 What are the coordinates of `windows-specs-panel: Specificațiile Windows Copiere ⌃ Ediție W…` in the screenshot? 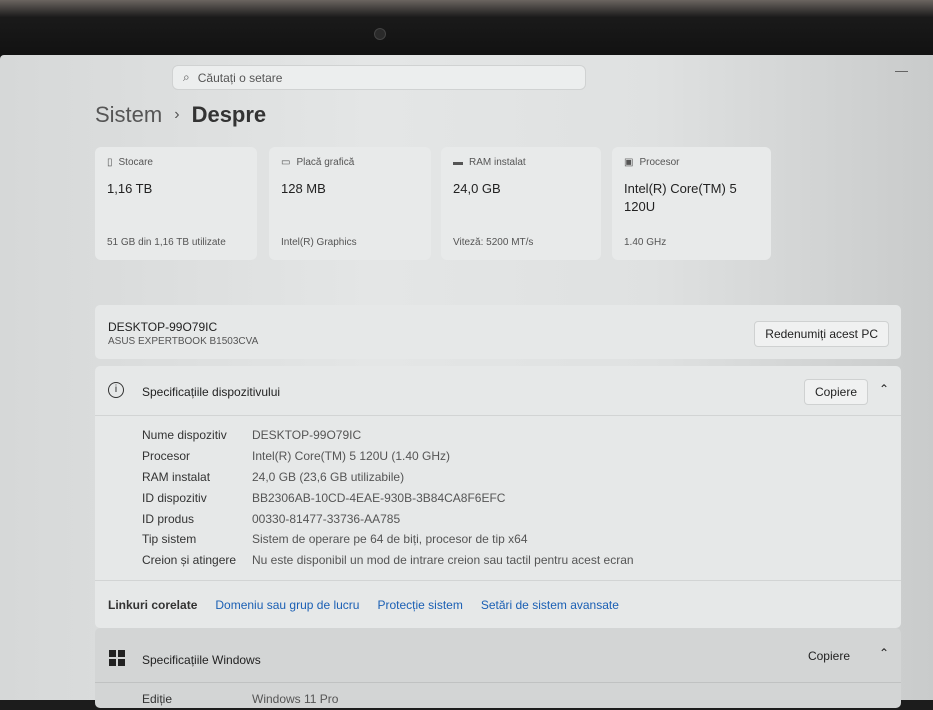 It's located at (498, 668).